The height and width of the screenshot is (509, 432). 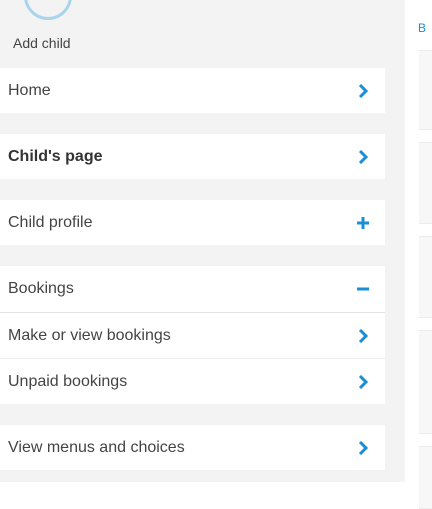 What do you see at coordinates (363, 223) in the screenshot?
I see `plus-icon` at bounding box center [363, 223].